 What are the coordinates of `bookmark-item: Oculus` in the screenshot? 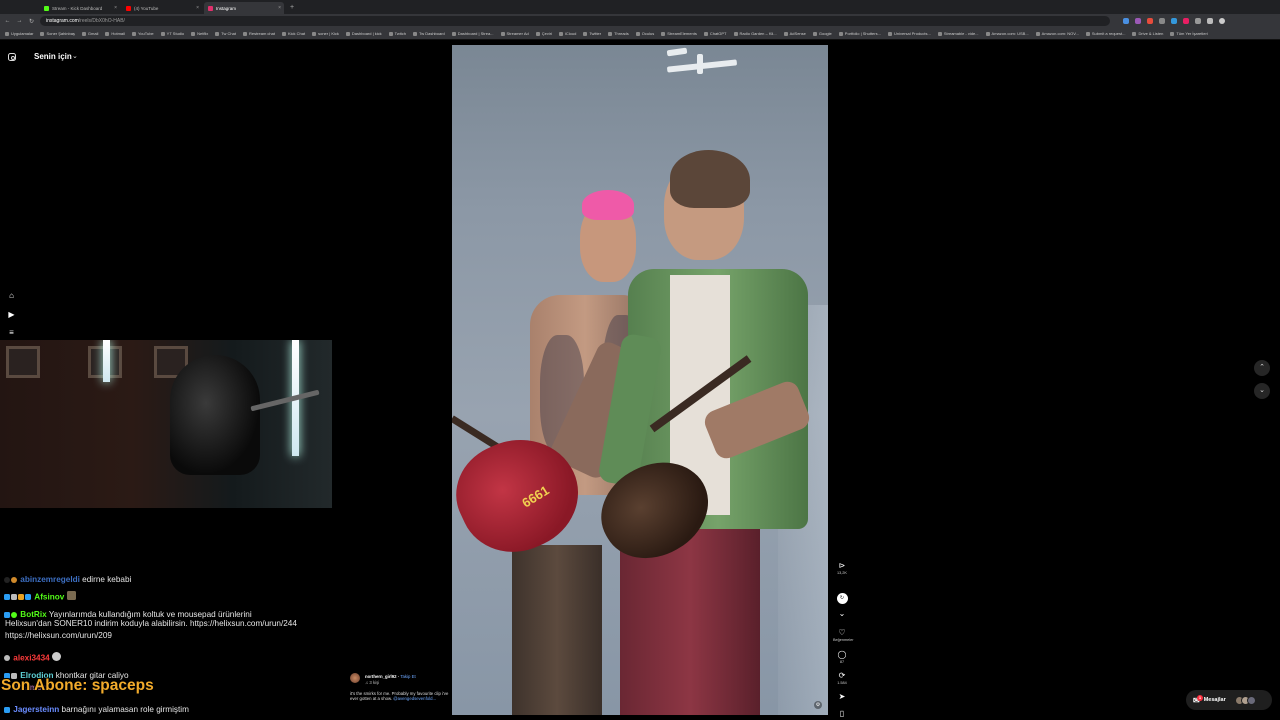 It's located at (644, 33).